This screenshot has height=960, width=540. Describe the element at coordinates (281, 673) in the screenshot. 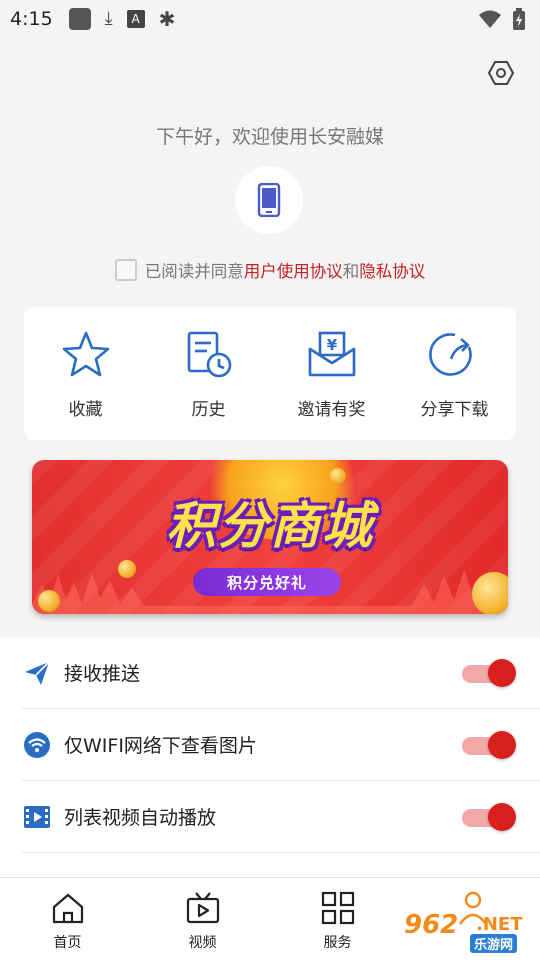

I see `setting-row-push: 接收推送` at that location.